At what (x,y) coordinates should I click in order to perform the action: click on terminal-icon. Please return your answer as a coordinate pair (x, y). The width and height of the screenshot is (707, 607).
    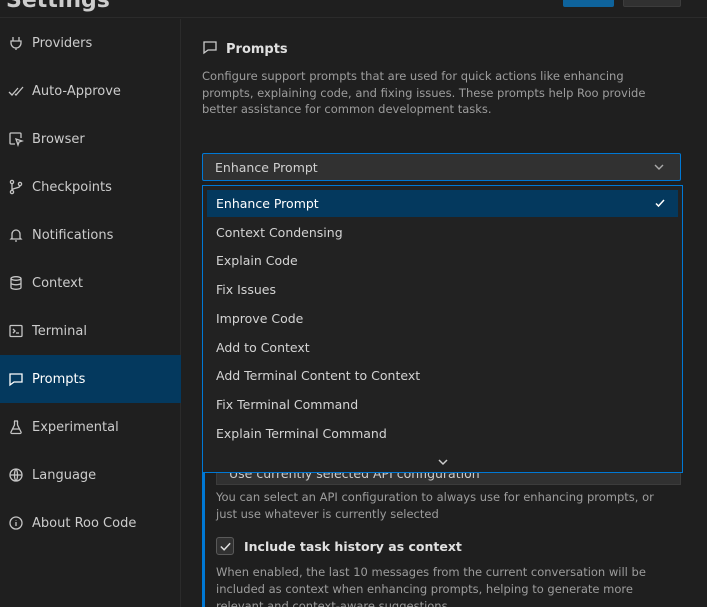
    Looking at the image, I should click on (16, 331).